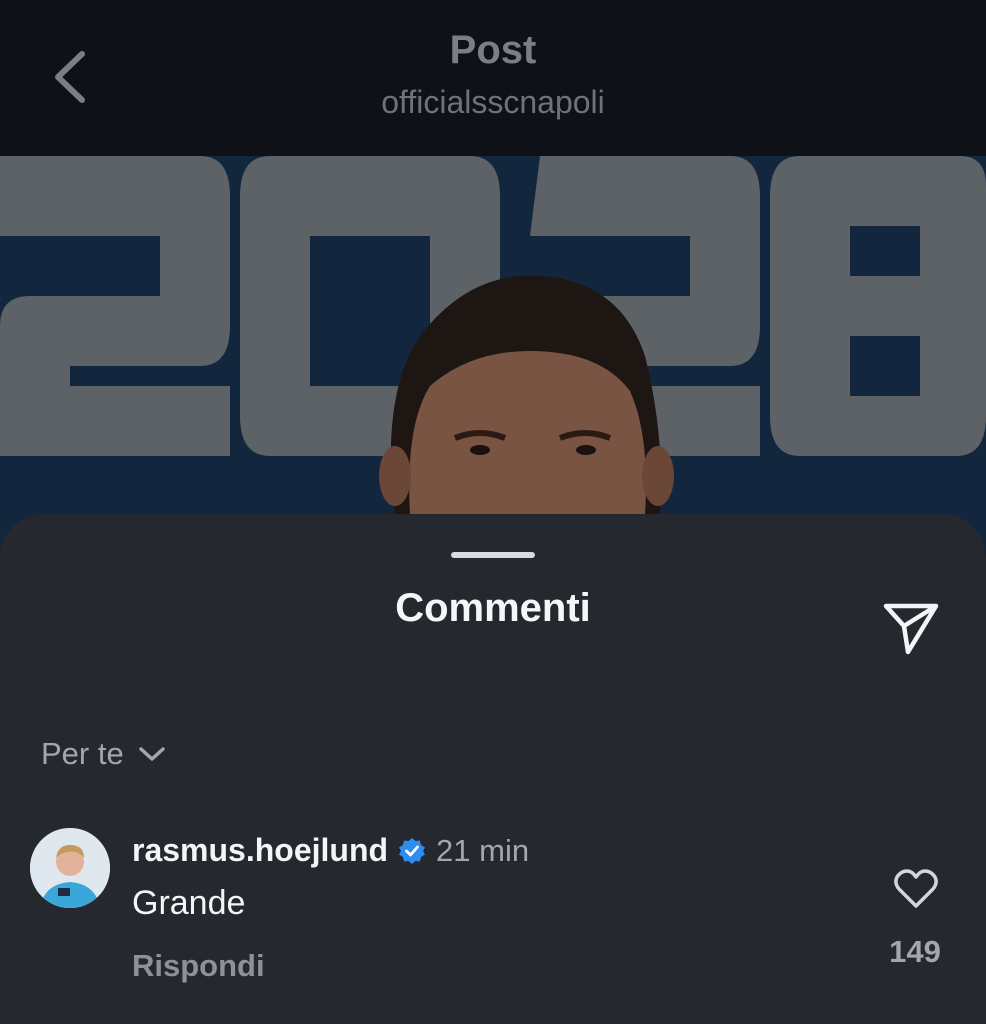  I want to click on comment-text: Grande, so click(189, 903).